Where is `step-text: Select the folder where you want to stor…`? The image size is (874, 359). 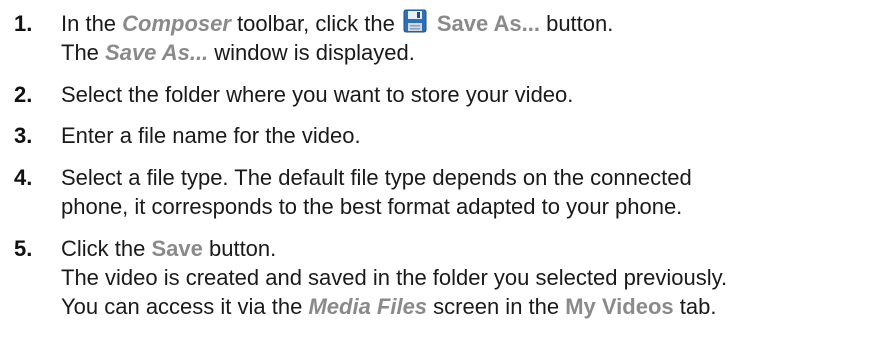 step-text: Select the folder where you want to stor… is located at coordinates (317, 94).